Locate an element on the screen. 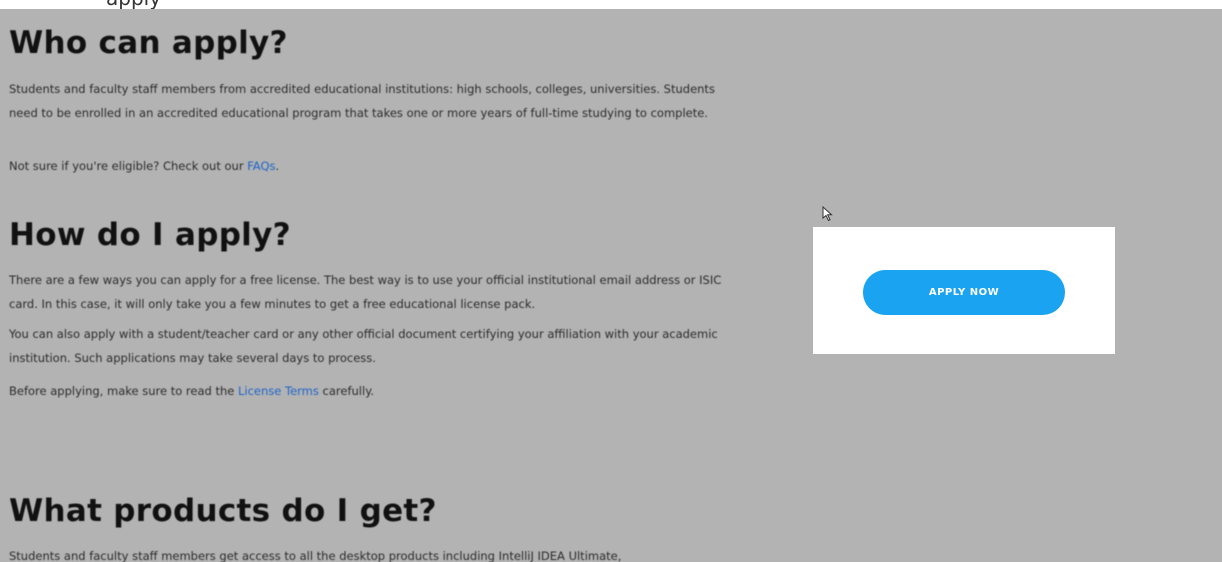 This screenshot has height=562, width=1222. faq-suffix: . is located at coordinates (277, 166).